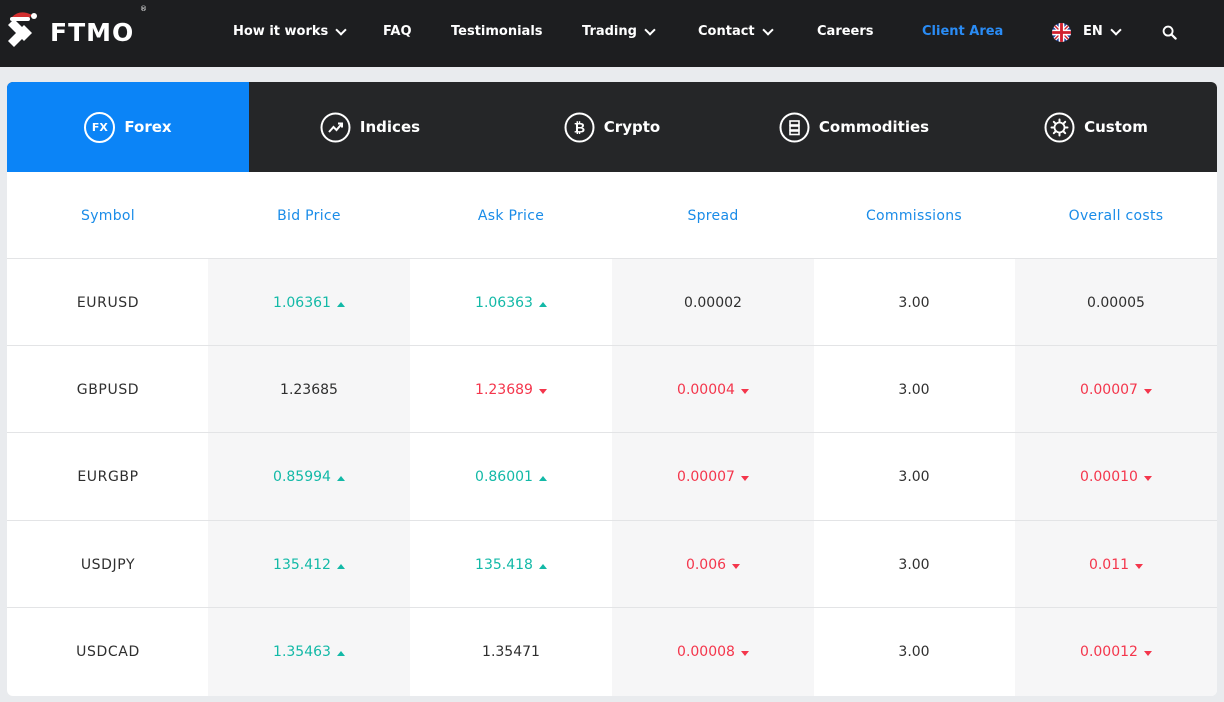 This screenshot has height=702, width=1224. Describe the element at coordinates (511, 302) in the screenshot. I see `ask-price-cell: 1.06363` at that location.